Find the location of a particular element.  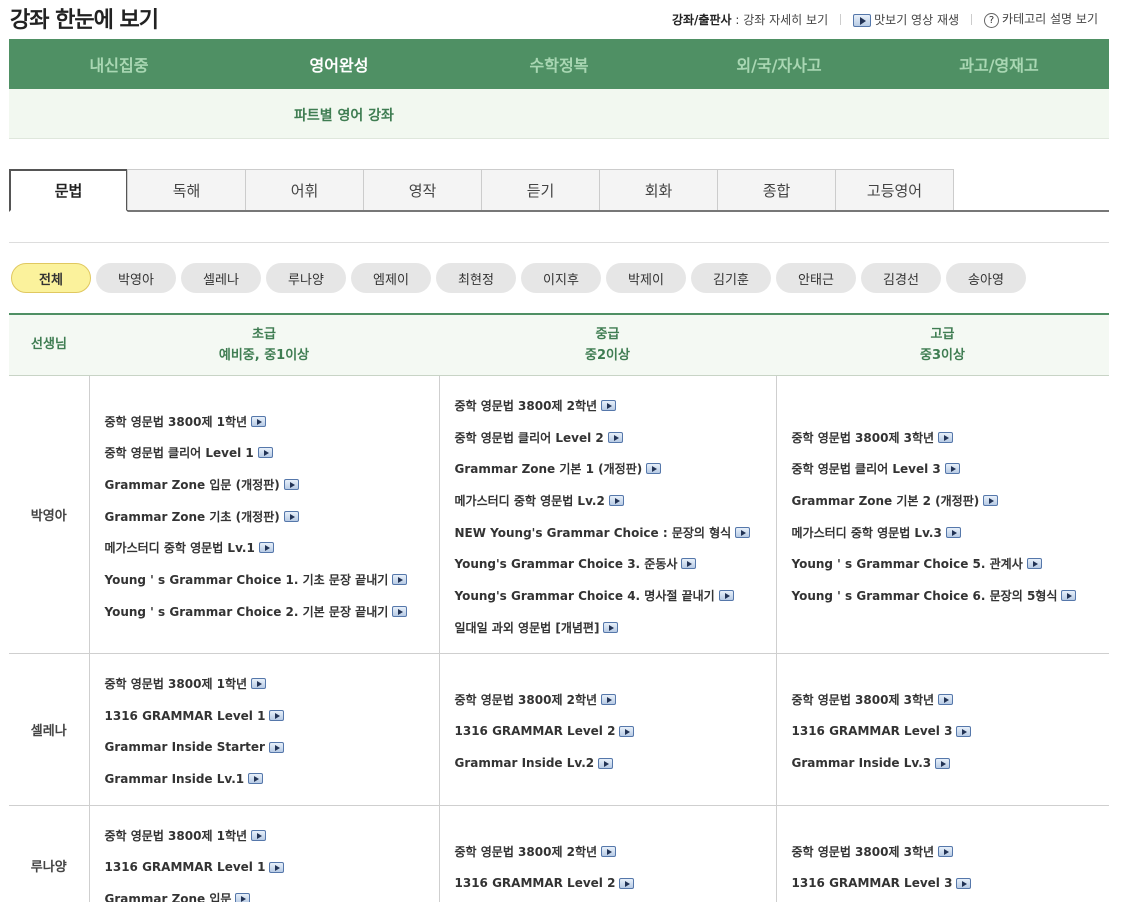

teacher-filter-pill: 최현정 is located at coordinates (476, 278).